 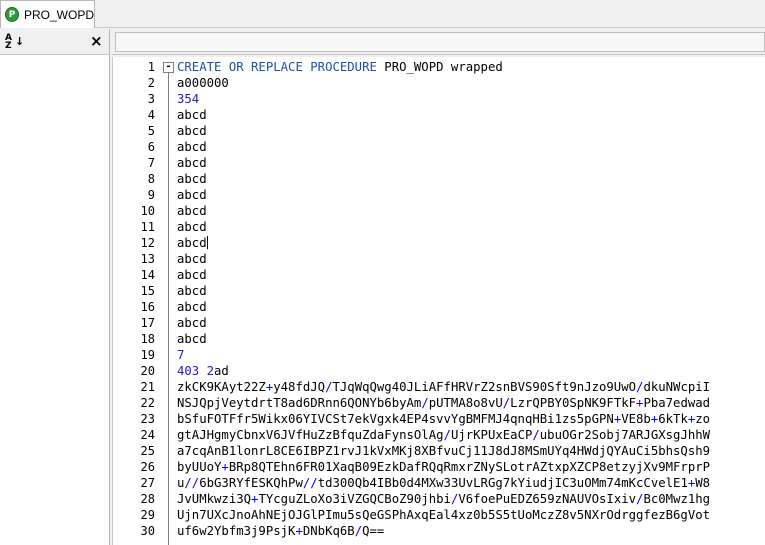 I want to click on text-token: 6kTk, so click(x=673, y=419).